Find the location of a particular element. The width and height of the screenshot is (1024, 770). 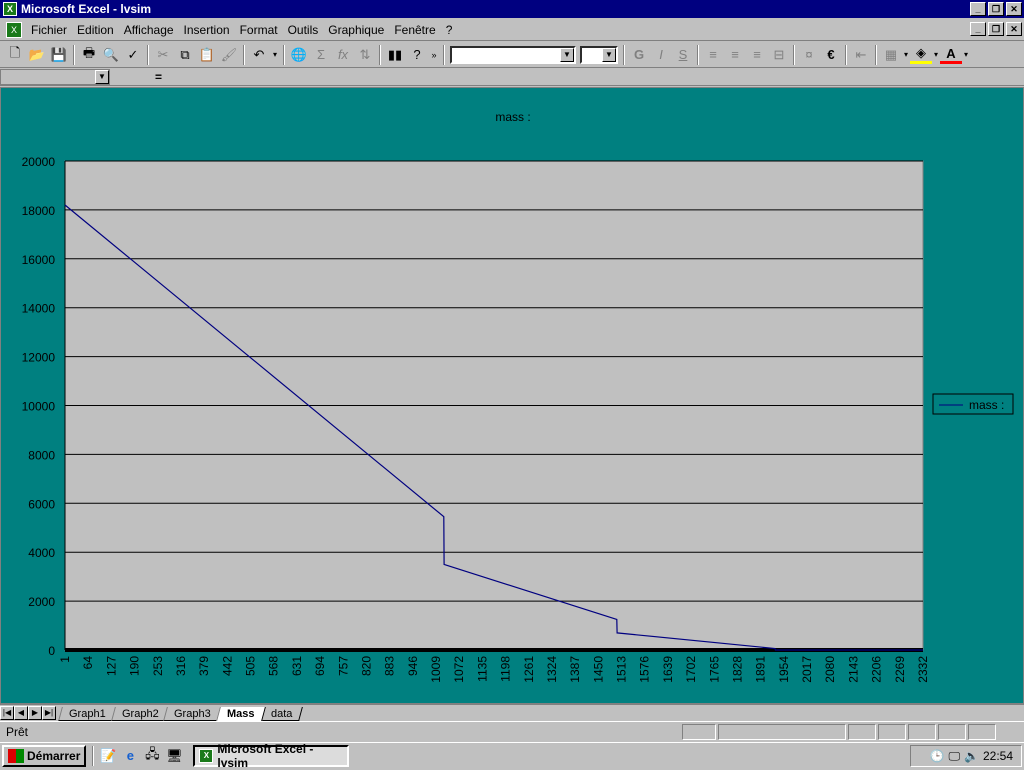

bold-button: G is located at coordinates (639, 55).